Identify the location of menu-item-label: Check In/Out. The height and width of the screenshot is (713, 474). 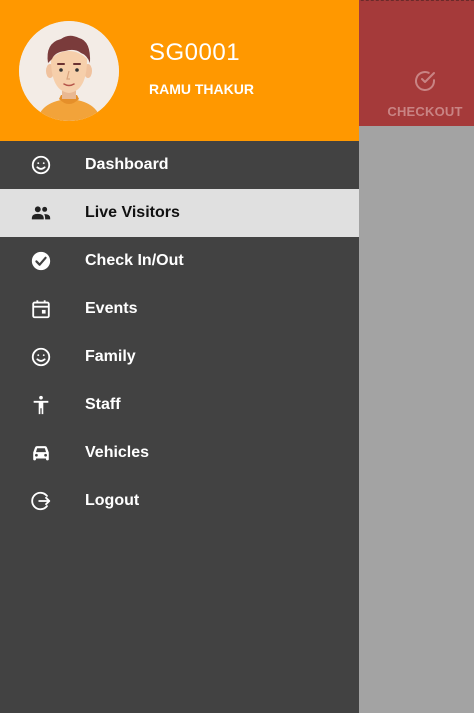
(134, 260).